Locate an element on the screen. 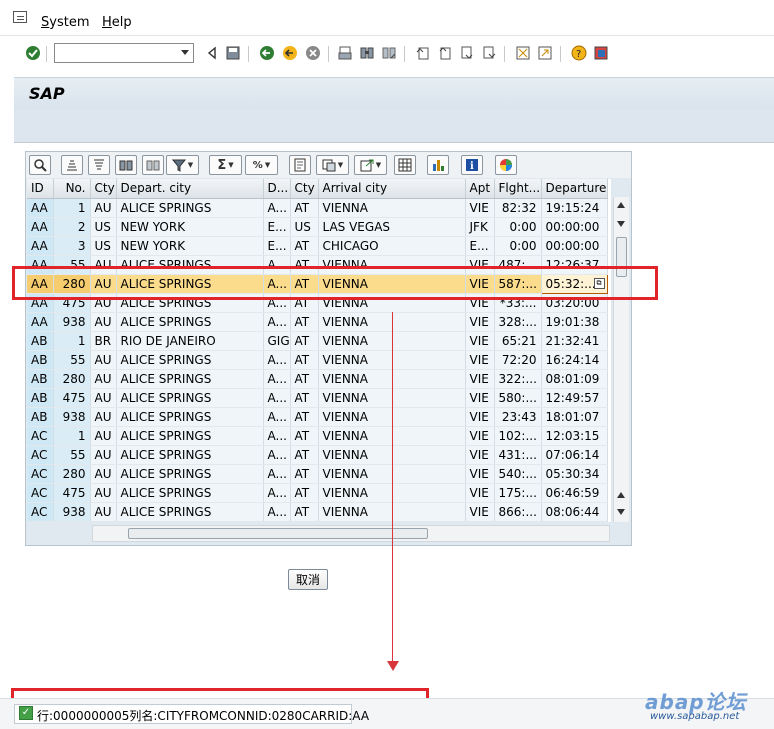 The image size is (774, 729). table-cell: US is located at coordinates (304, 227).